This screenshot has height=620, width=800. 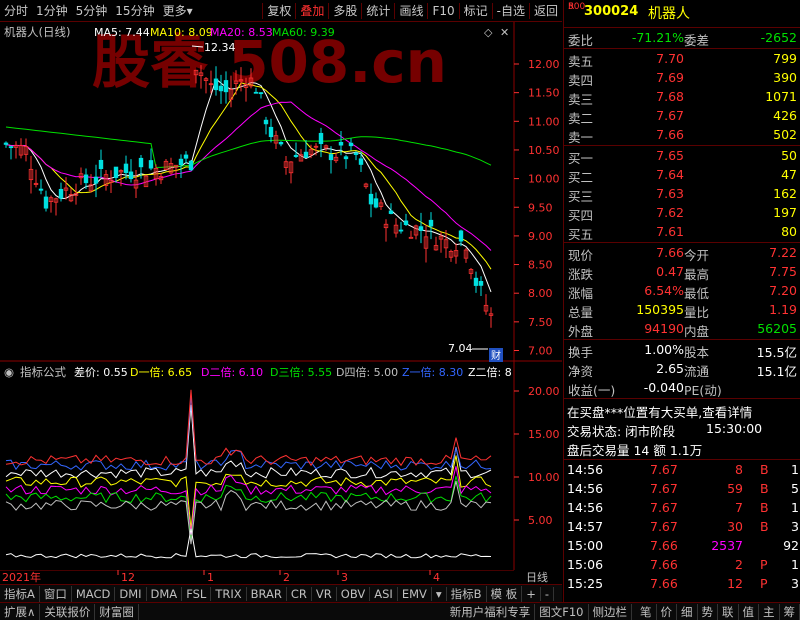 What do you see at coordinates (646, 611) in the screenshot?
I see `pen-icon: 笔` at bounding box center [646, 611].